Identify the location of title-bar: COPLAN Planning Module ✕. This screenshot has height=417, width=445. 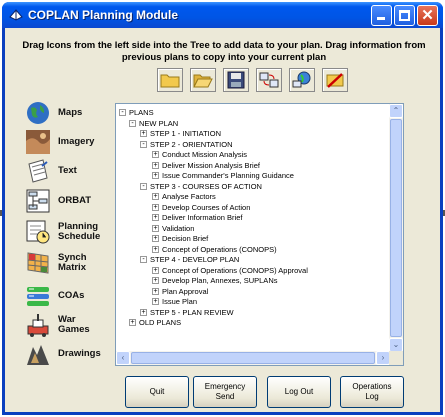
(222, 15).